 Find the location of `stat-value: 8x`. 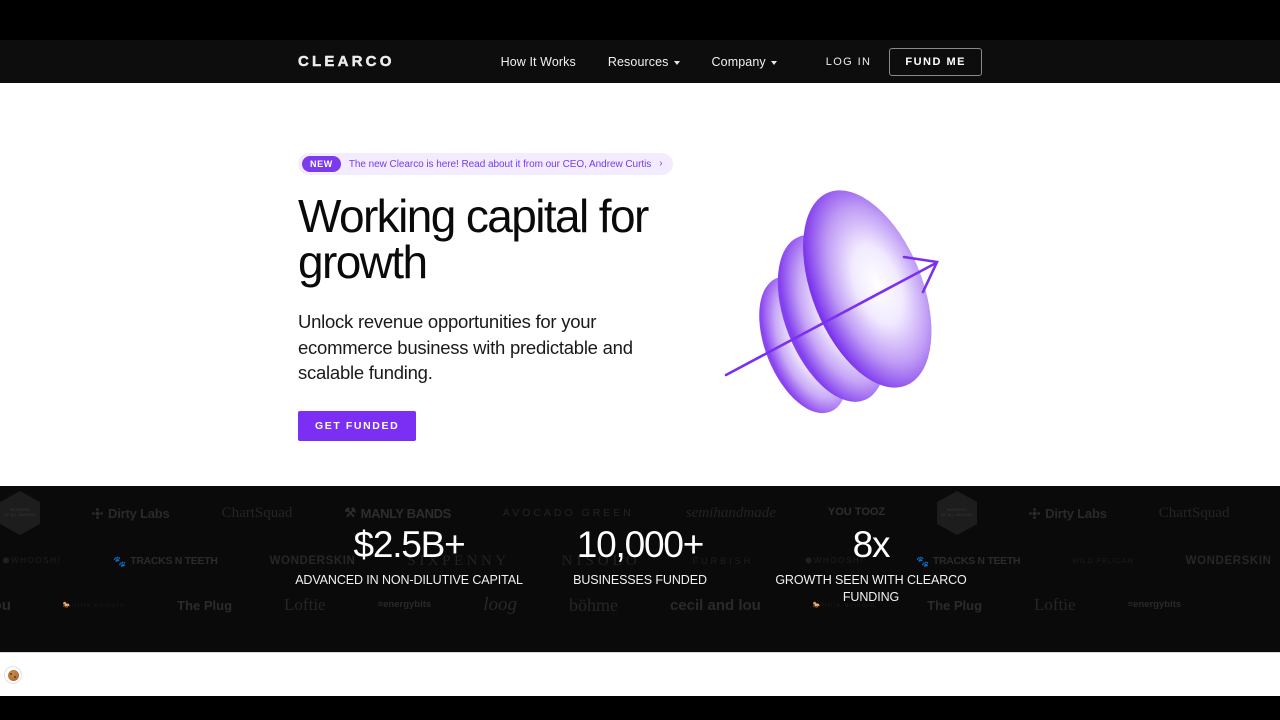

stat-value: 8x is located at coordinates (871, 544).